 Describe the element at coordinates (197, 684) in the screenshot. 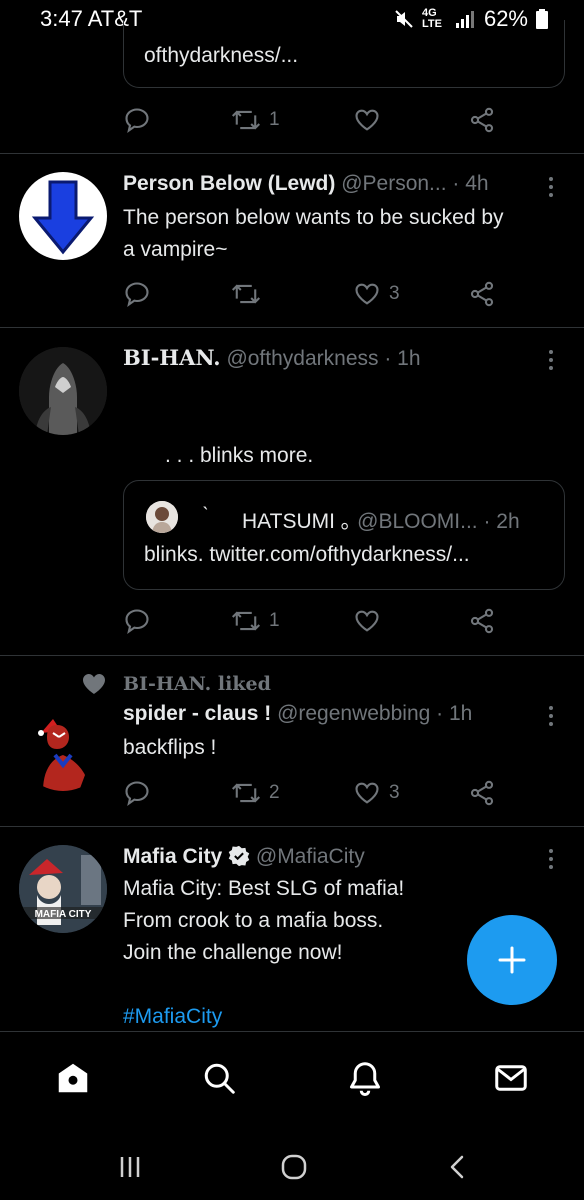

I see `social-context: BI-HAN. liked` at that location.